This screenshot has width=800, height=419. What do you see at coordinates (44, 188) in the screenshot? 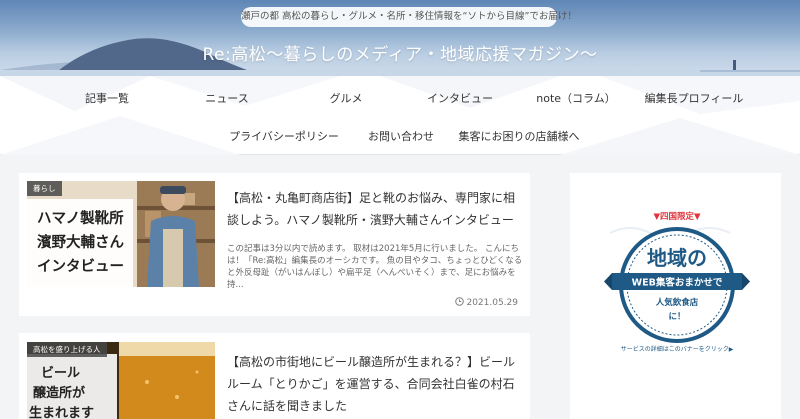
I see `category-label: 暮らし` at bounding box center [44, 188].